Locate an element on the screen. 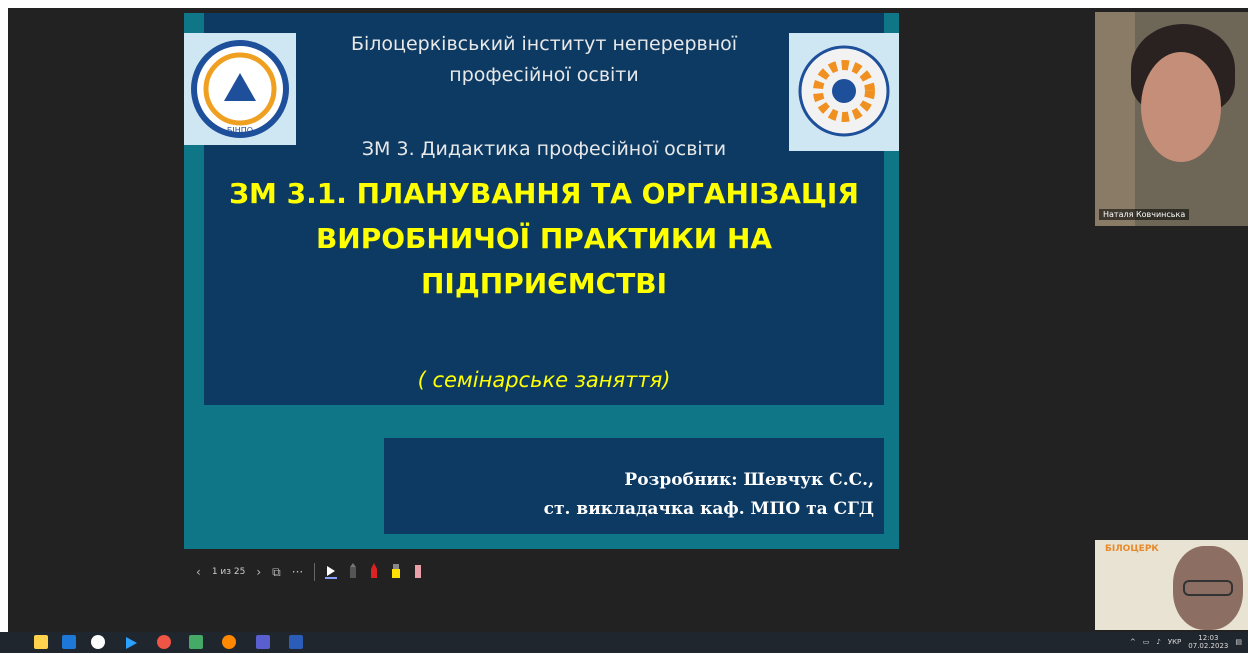 This screenshot has width=1248, height=654. pen-icon is located at coordinates (353, 572).